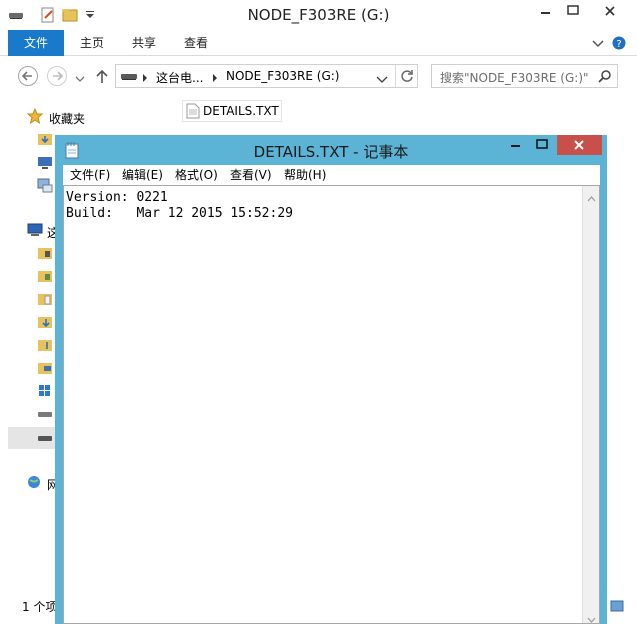  Describe the element at coordinates (617, 607) in the screenshot. I see `large-icons-view-icon` at that location.